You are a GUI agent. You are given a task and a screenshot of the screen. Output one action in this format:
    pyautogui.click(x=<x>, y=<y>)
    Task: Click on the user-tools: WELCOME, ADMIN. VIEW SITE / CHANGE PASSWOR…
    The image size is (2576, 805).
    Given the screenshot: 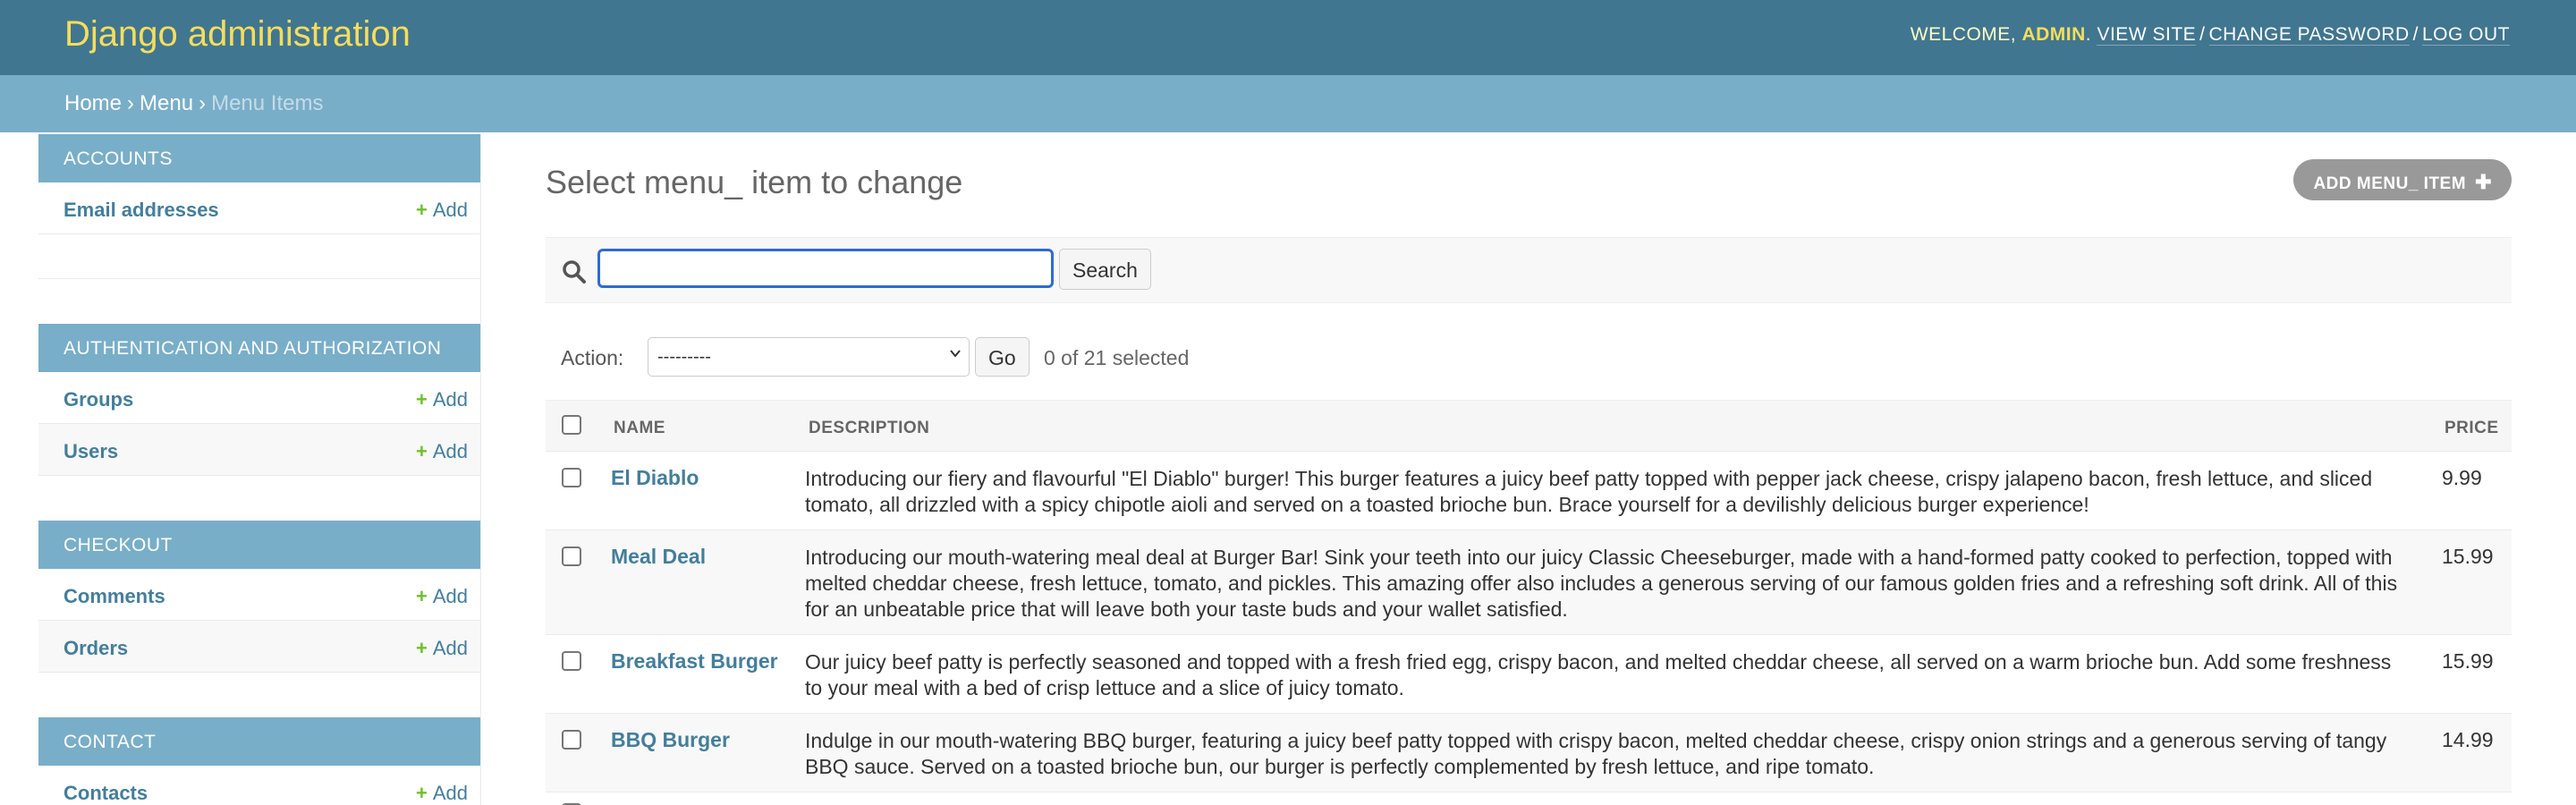 What is the action you would take?
    pyautogui.click(x=2210, y=35)
    